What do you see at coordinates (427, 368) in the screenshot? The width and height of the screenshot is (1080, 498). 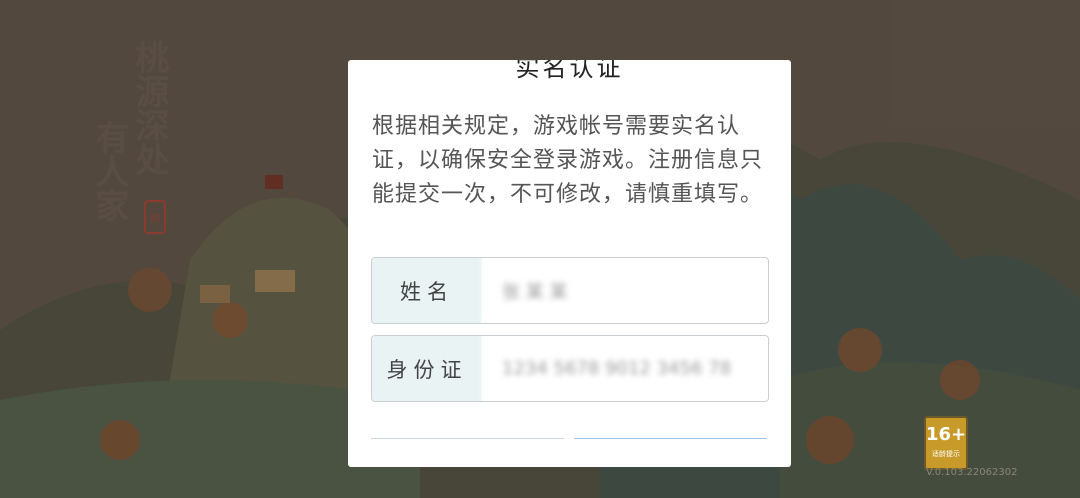 I see `id-label: 身份证` at bounding box center [427, 368].